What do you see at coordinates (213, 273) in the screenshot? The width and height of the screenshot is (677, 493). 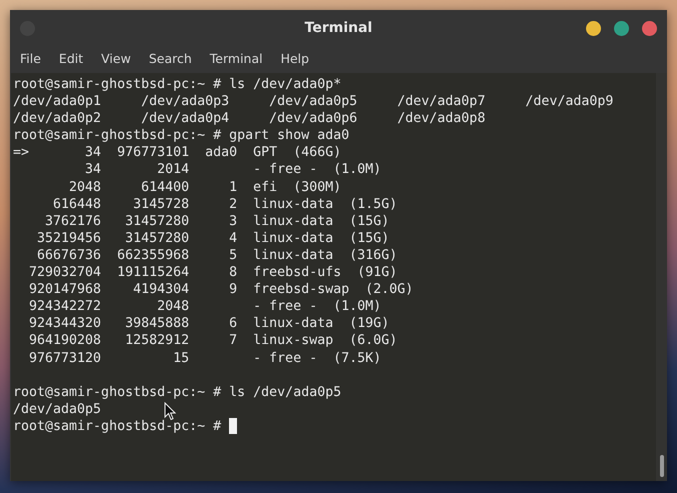 I see `terminal-line: 729032704 191115264 8 freebsd-ufs (91G)` at bounding box center [213, 273].